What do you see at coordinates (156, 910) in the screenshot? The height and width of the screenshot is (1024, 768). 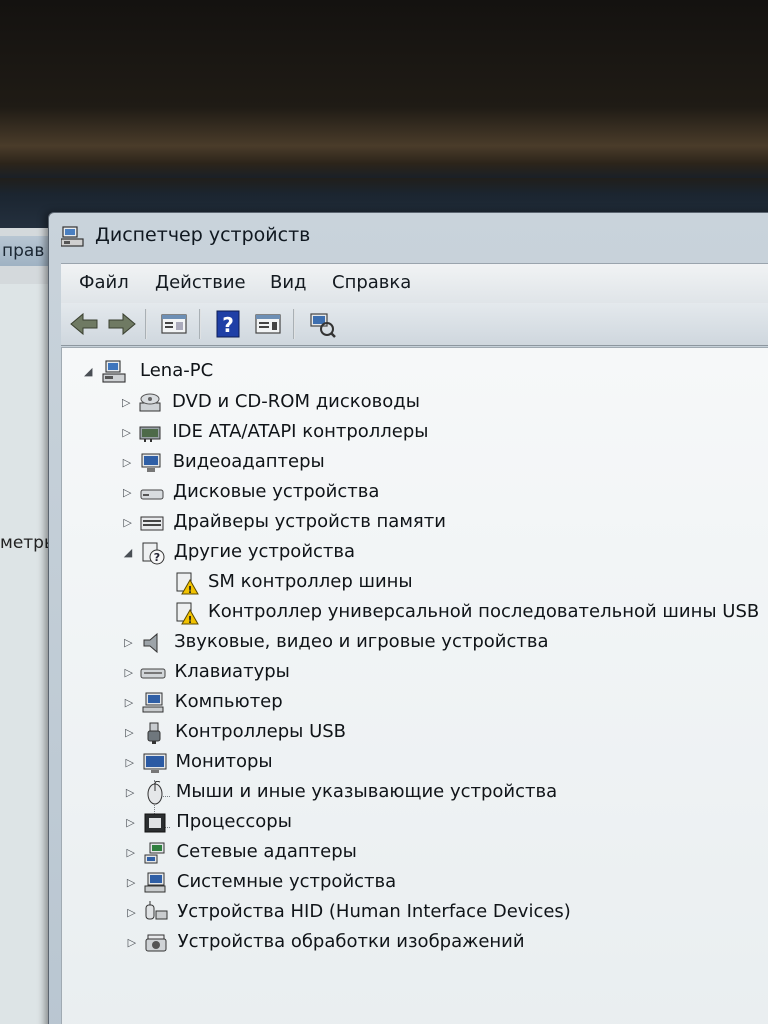 I see `hid-device-icon` at bounding box center [156, 910].